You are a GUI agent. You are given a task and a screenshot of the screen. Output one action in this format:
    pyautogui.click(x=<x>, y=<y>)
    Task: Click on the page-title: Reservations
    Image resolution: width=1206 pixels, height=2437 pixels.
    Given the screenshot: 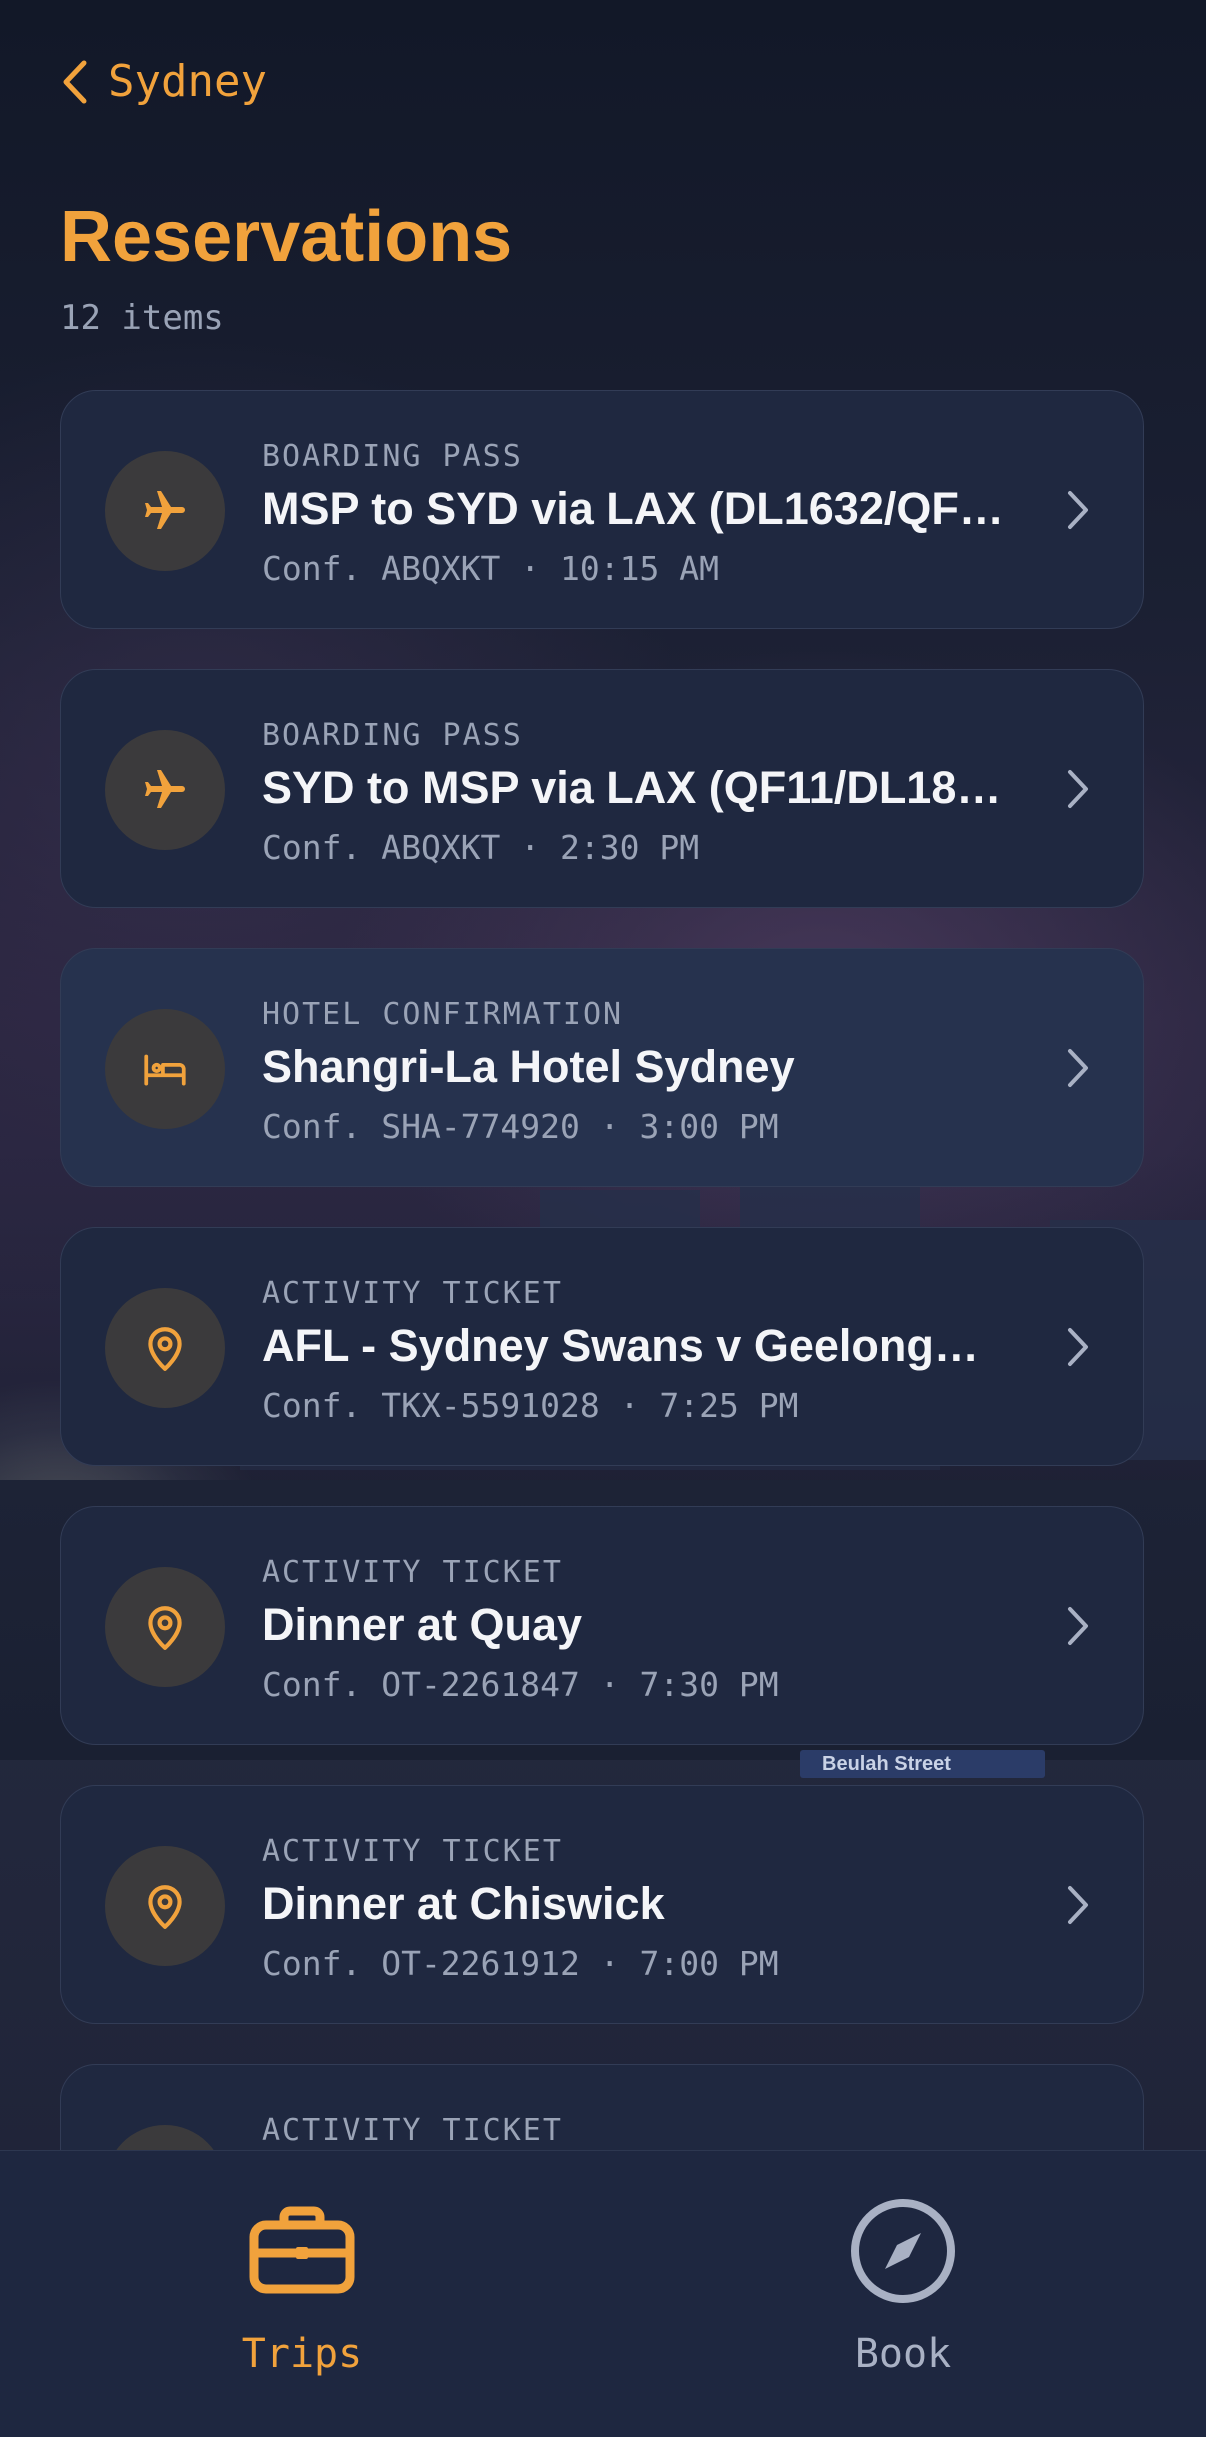 What is the action you would take?
    pyautogui.click(x=286, y=237)
    